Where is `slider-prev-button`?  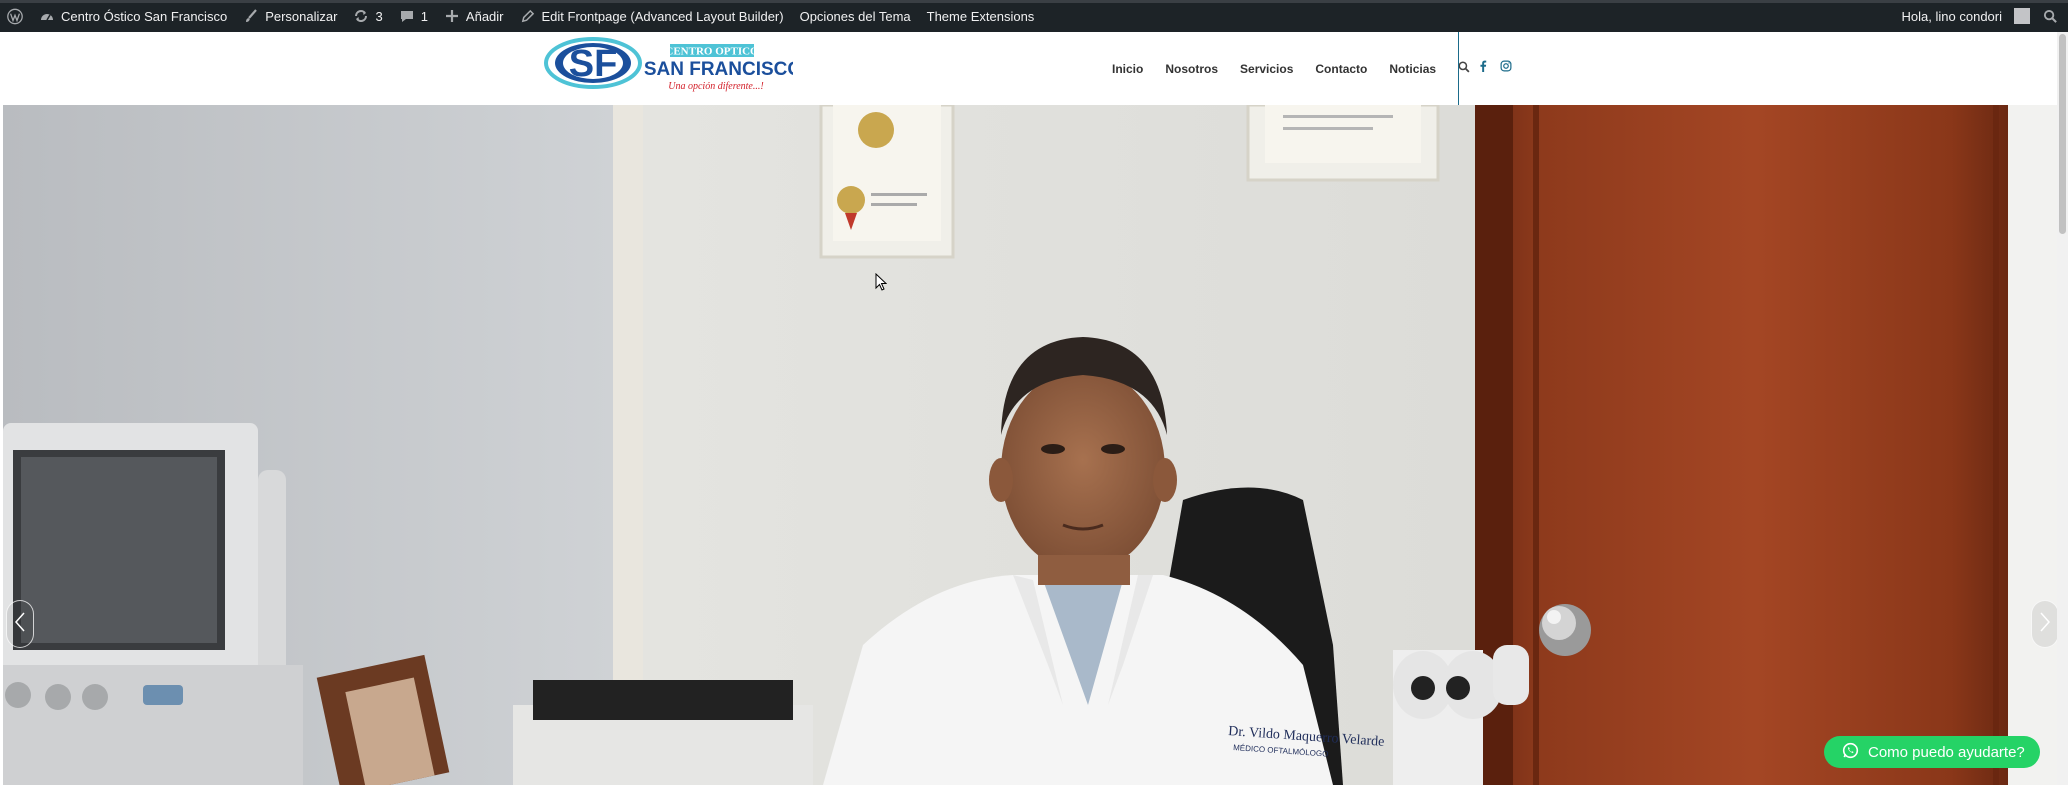
slider-prev-button is located at coordinates (20, 624).